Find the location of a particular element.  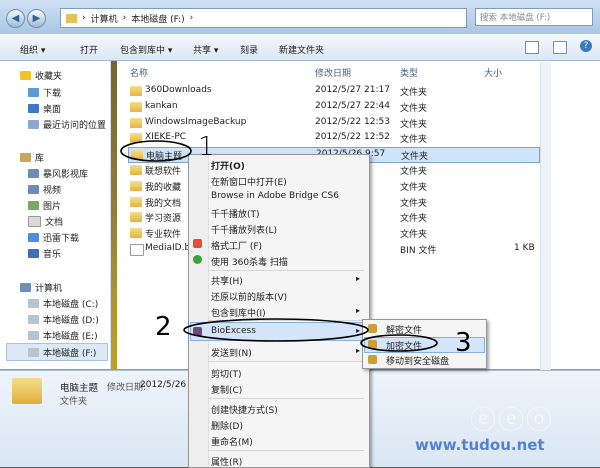

annotation-number-2: 2 is located at coordinates (163, 327).